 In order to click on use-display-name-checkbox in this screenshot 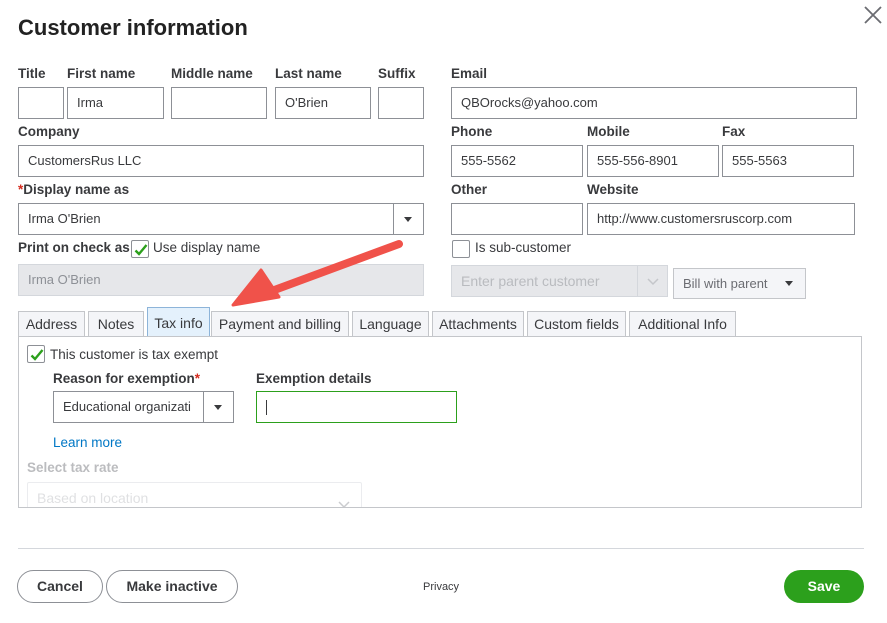, I will do `click(140, 249)`.